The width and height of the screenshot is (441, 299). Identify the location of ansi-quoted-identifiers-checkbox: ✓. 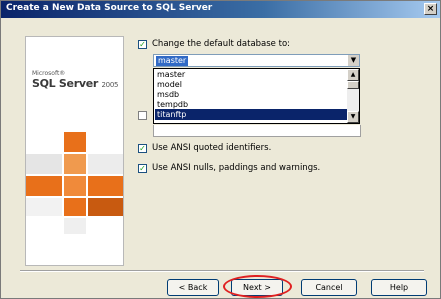
(142, 148).